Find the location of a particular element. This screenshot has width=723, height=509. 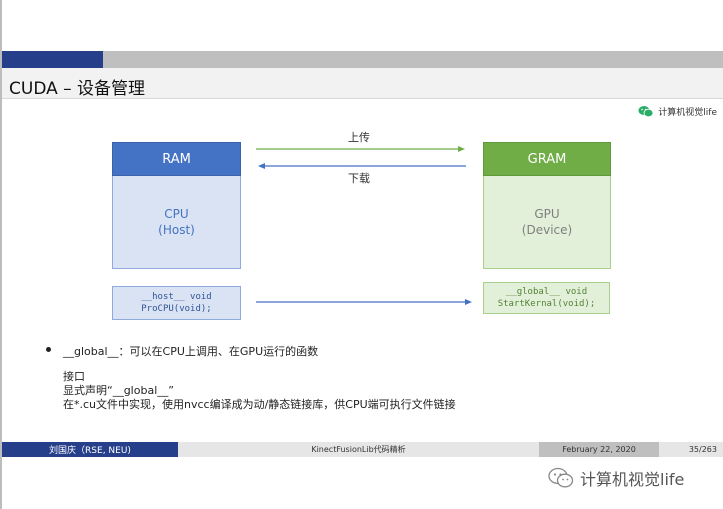

bullet-dot is located at coordinates (48, 349).